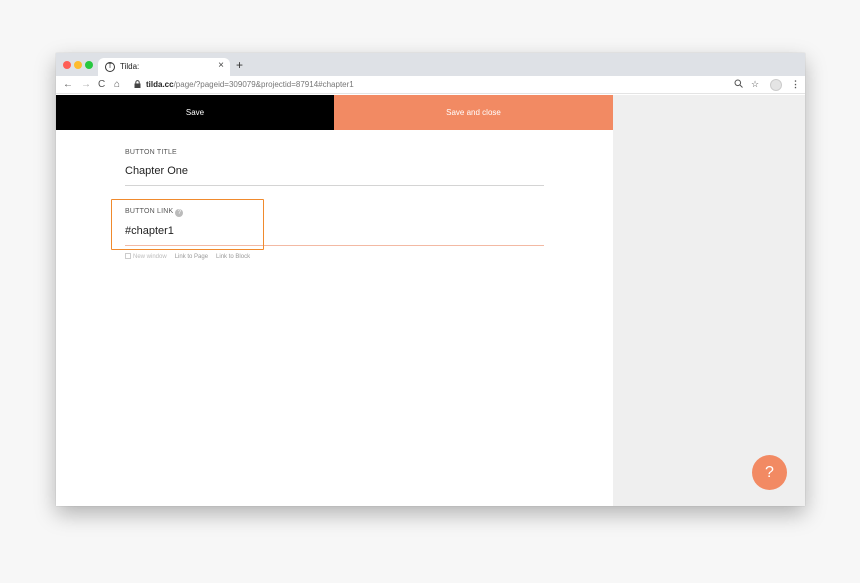  Describe the element at coordinates (221, 65) in the screenshot. I see `close-tab-icon: ×` at that location.